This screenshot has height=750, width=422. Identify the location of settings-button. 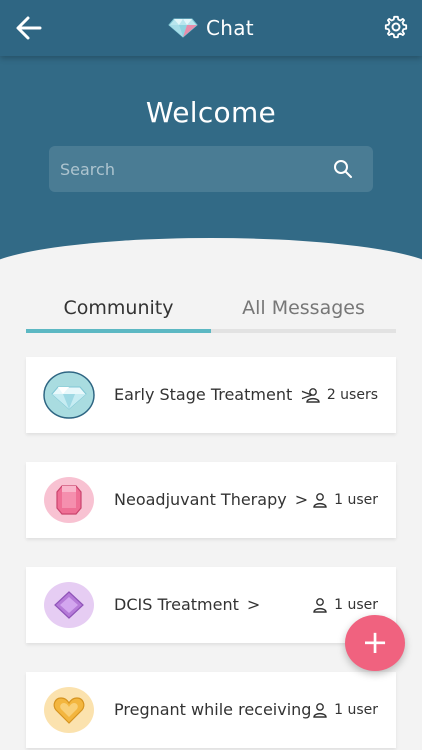
(396, 27).